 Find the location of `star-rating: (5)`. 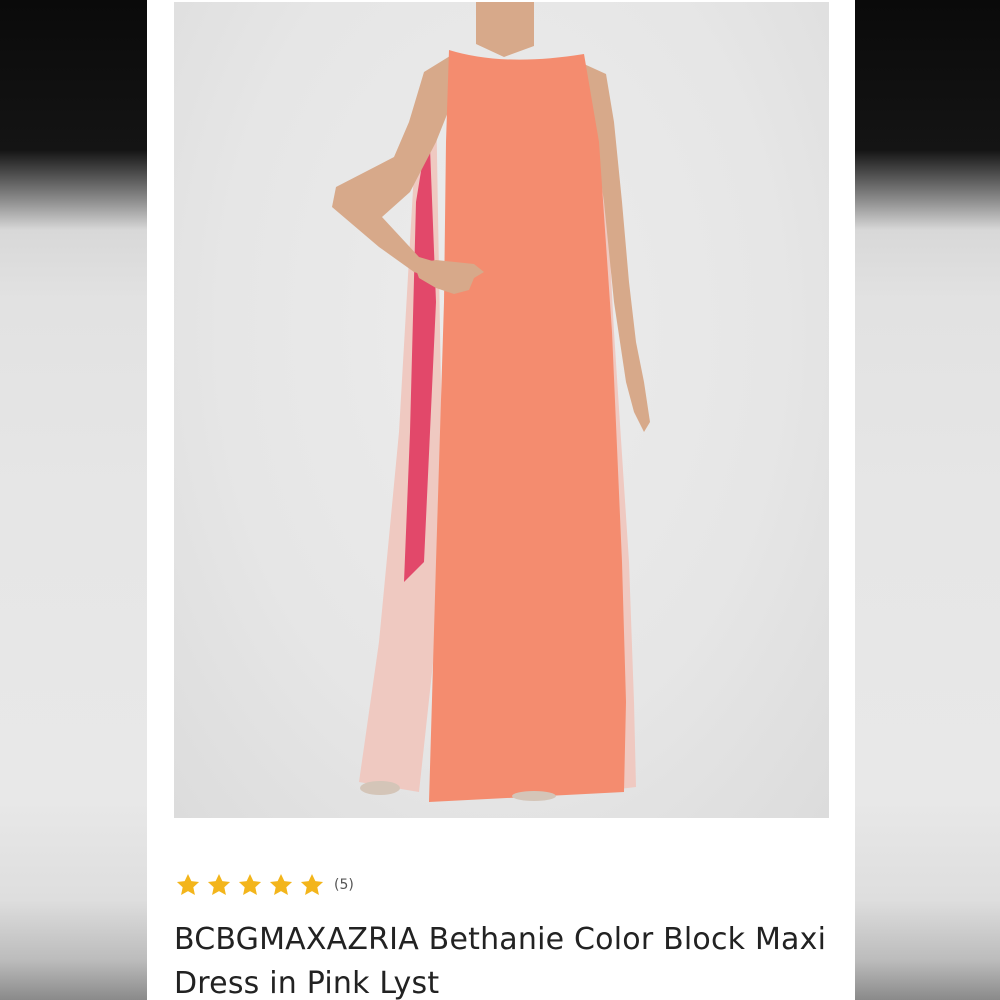

star-rating: (5) is located at coordinates (264, 885).